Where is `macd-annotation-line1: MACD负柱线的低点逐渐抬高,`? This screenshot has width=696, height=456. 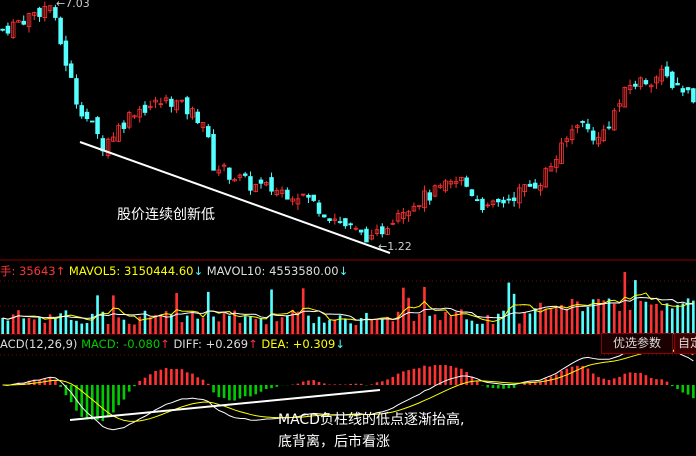 macd-annotation-line1: MACD负柱线的低点逐渐抬高, is located at coordinates (371, 420).